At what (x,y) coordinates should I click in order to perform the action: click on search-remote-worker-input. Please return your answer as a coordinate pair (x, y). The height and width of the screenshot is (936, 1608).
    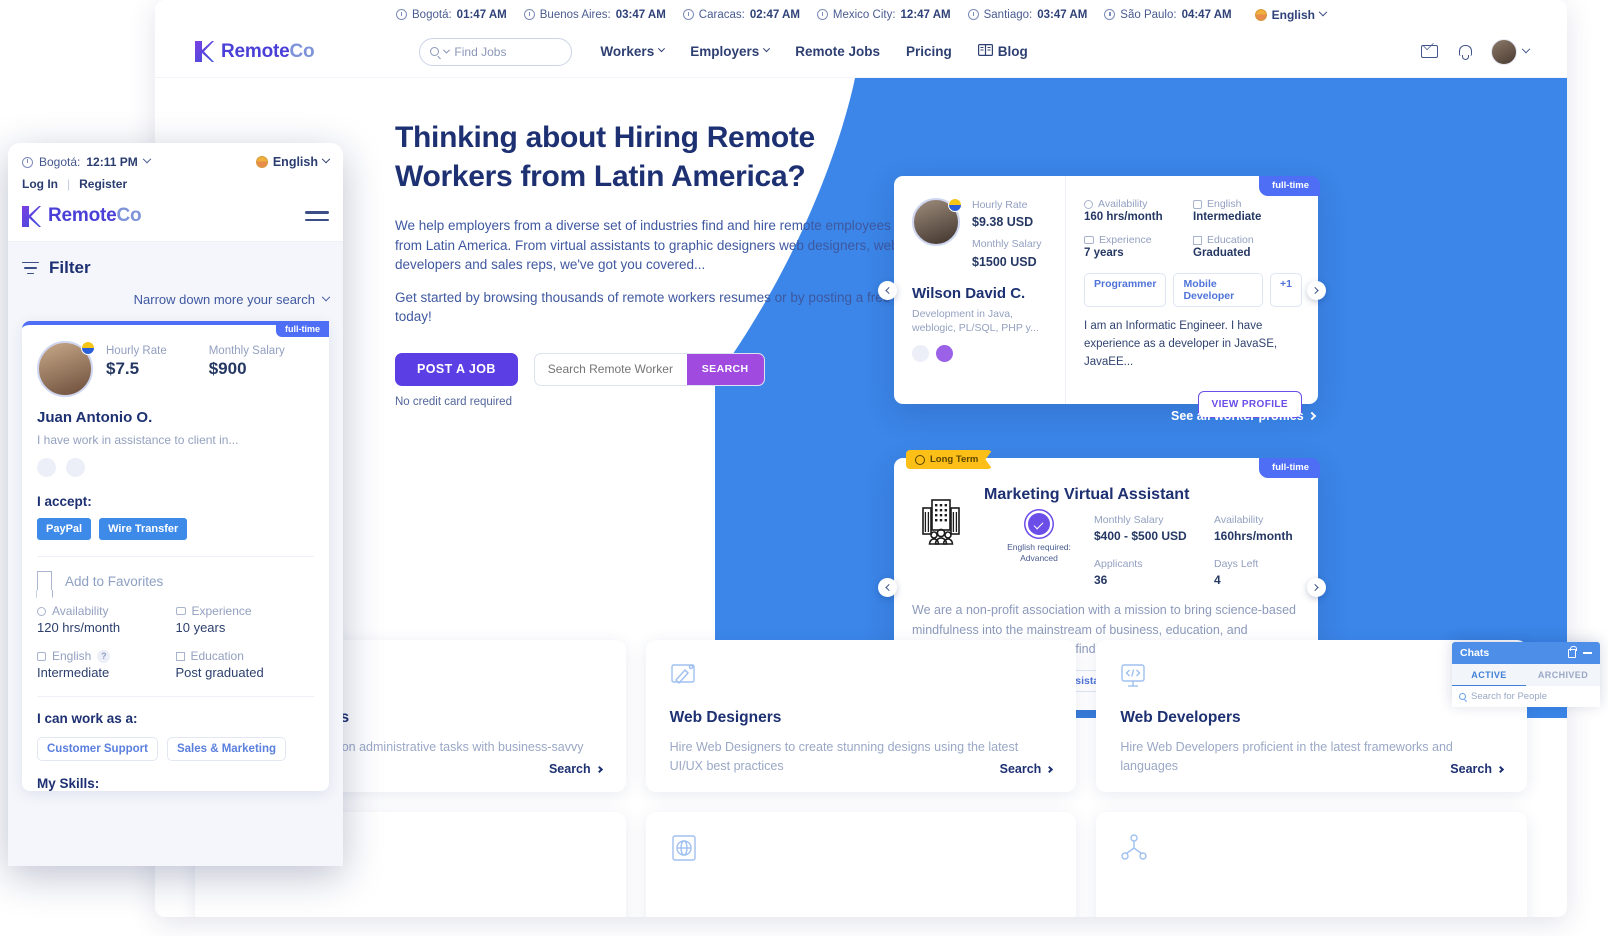
    Looking at the image, I should click on (610, 369).